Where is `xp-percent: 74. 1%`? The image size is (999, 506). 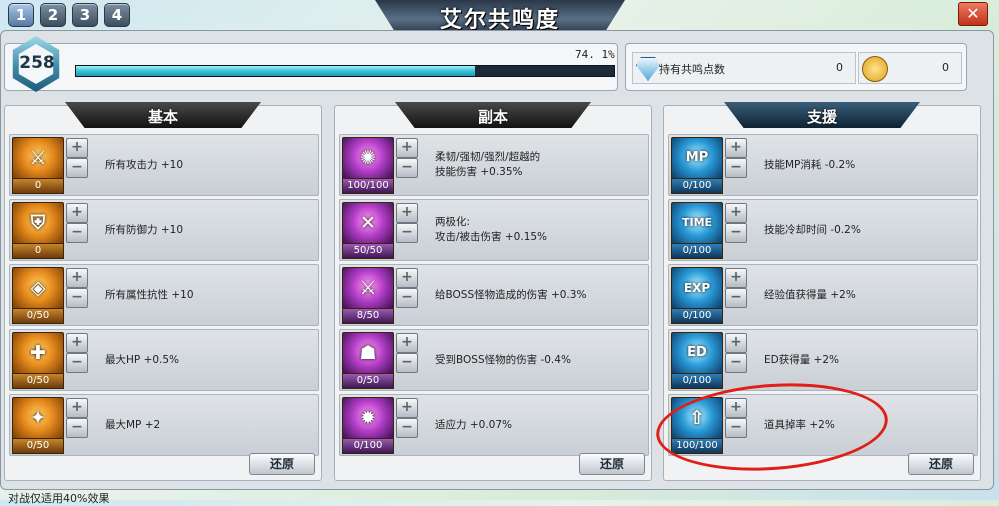
xp-percent: 74. 1% is located at coordinates (595, 54).